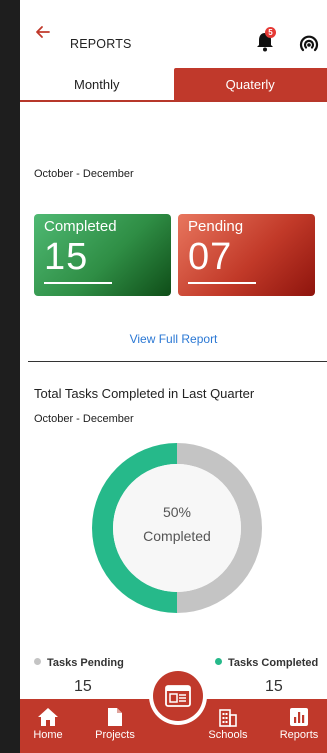 The image size is (327, 753). I want to click on tab-quarterly: Quaterly, so click(250, 84).